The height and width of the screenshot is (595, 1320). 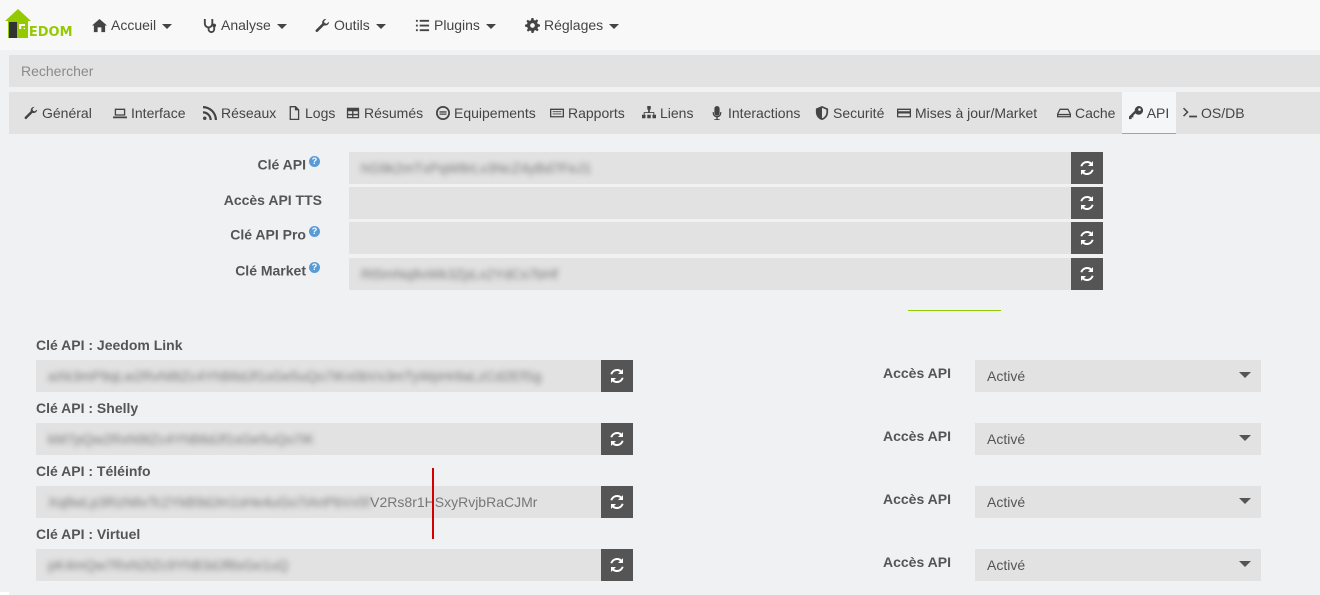 What do you see at coordinates (596, 113) in the screenshot?
I see `tab-label: Rapports` at bounding box center [596, 113].